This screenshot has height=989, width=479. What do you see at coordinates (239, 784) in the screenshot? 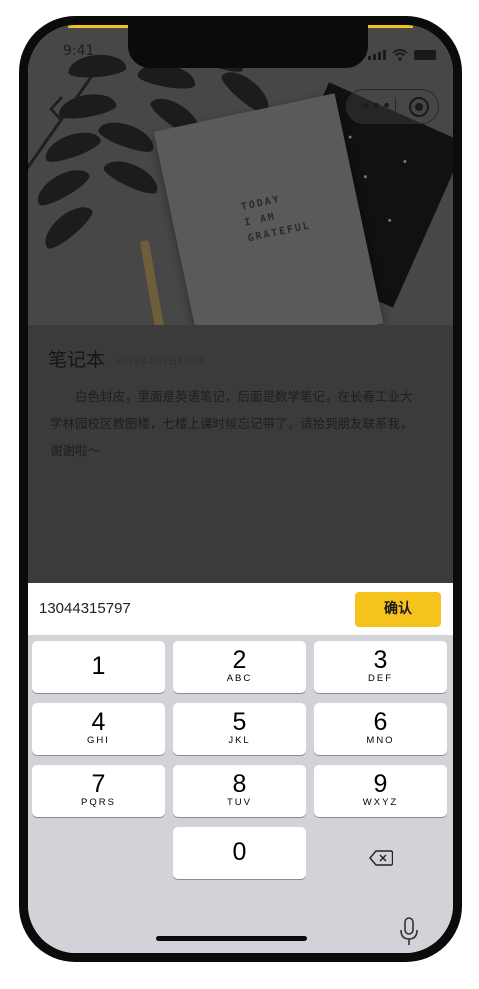
I see `key-number: 8` at bounding box center [239, 784].